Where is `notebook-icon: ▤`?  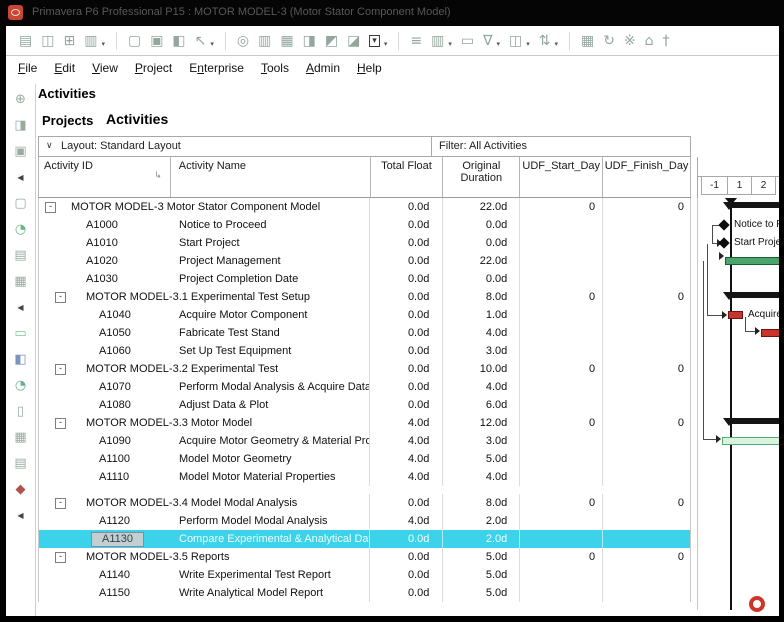
notebook-icon: ▤ is located at coordinates (20, 255).